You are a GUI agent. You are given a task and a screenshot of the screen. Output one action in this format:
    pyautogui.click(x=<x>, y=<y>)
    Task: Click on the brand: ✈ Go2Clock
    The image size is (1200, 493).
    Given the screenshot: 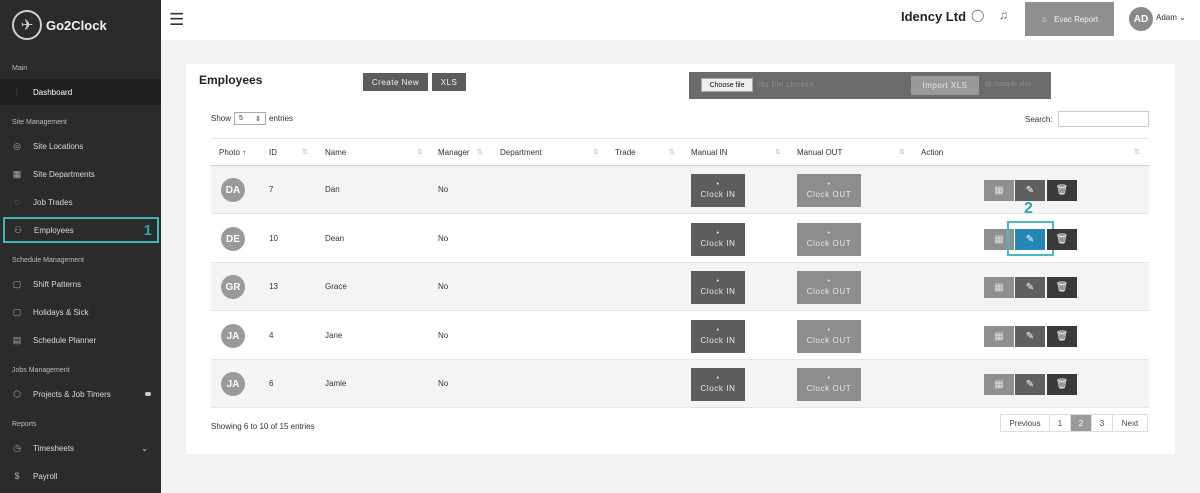 What is the action you would take?
    pyautogui.click(x=80, y=25)
    